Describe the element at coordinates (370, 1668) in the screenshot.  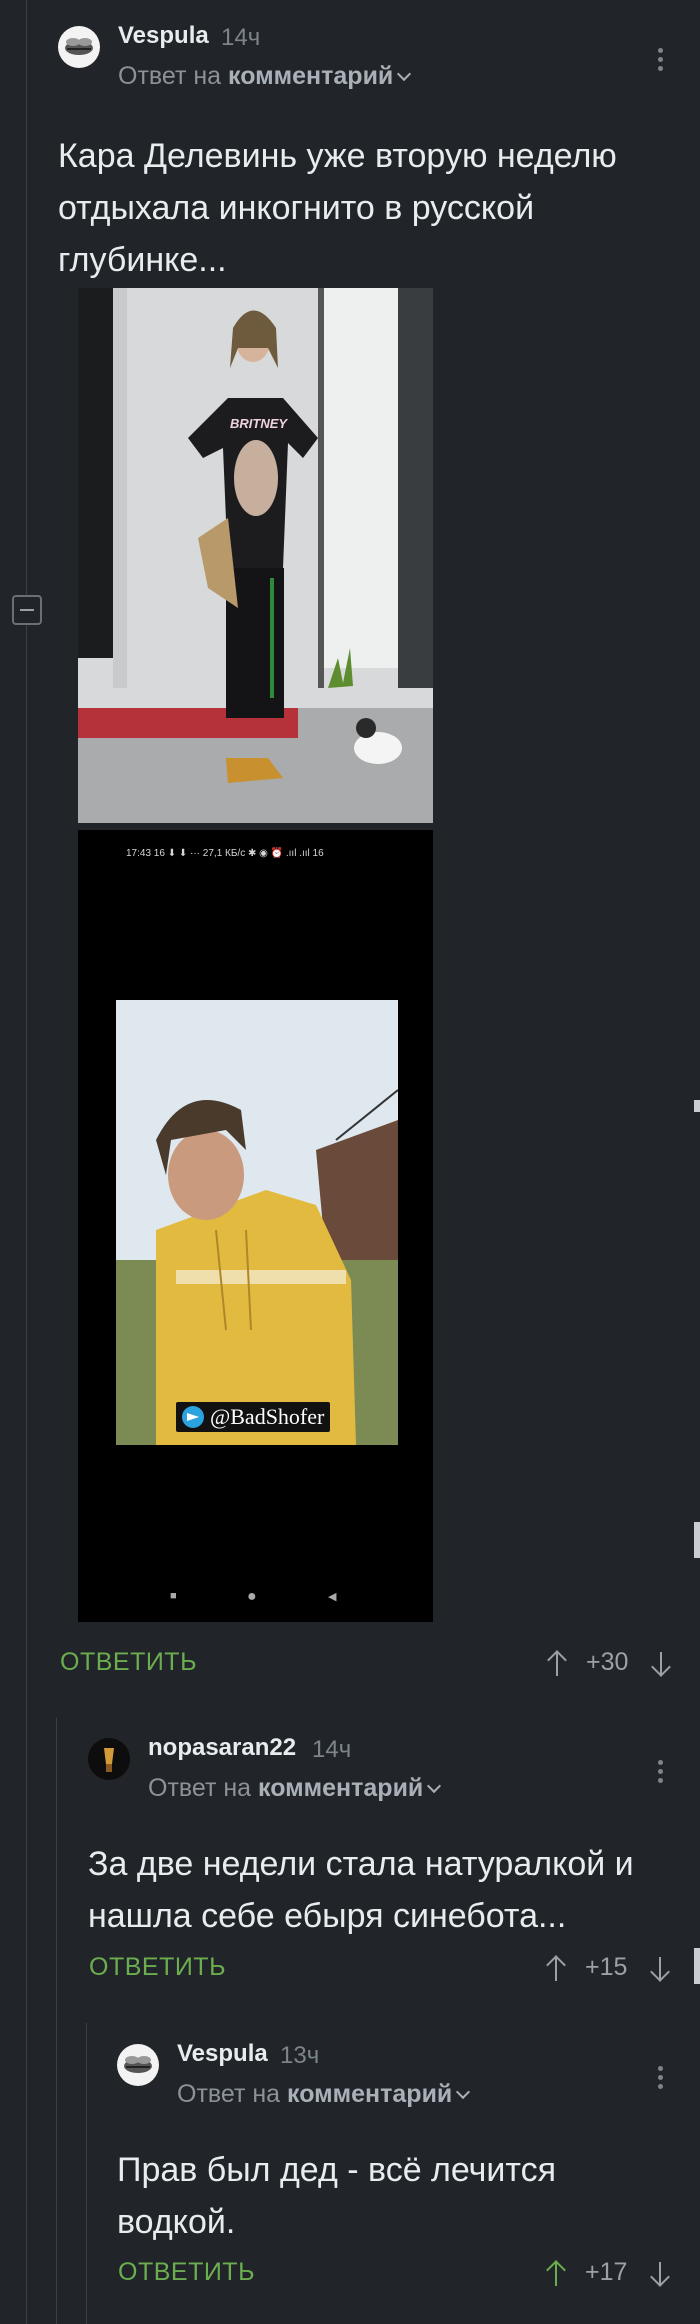
I see `comment-actions: ОТВЕТИТЬ +30` at that location.